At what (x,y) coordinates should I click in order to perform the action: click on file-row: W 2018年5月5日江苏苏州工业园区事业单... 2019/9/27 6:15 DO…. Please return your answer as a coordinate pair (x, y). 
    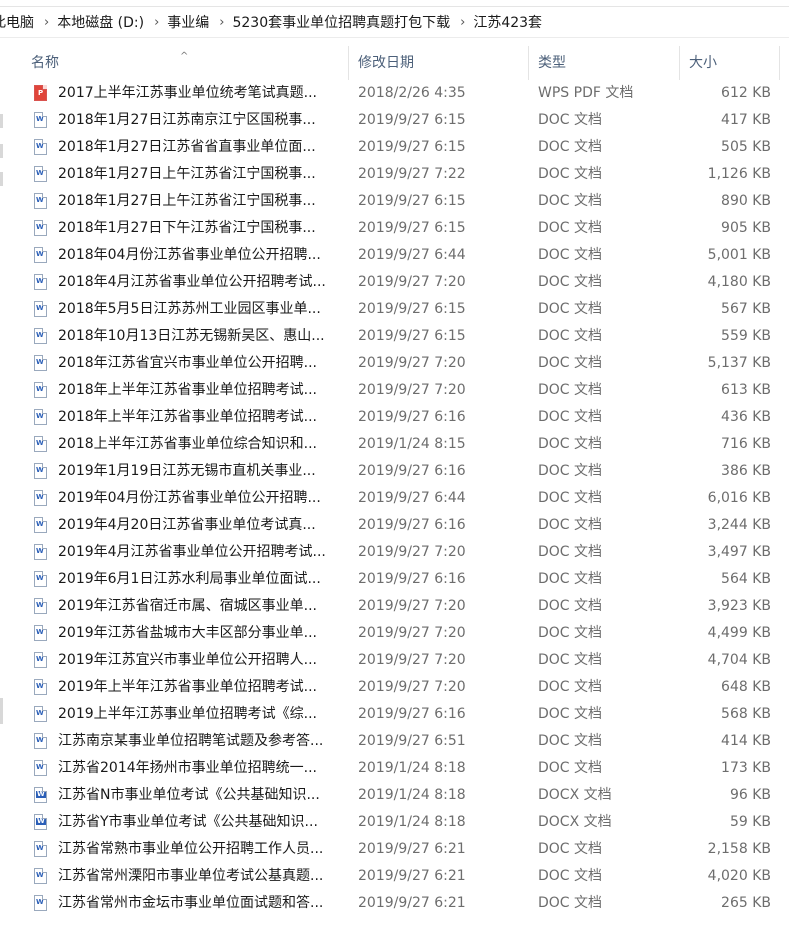
    Looking at the image, I should click on (405, 309).